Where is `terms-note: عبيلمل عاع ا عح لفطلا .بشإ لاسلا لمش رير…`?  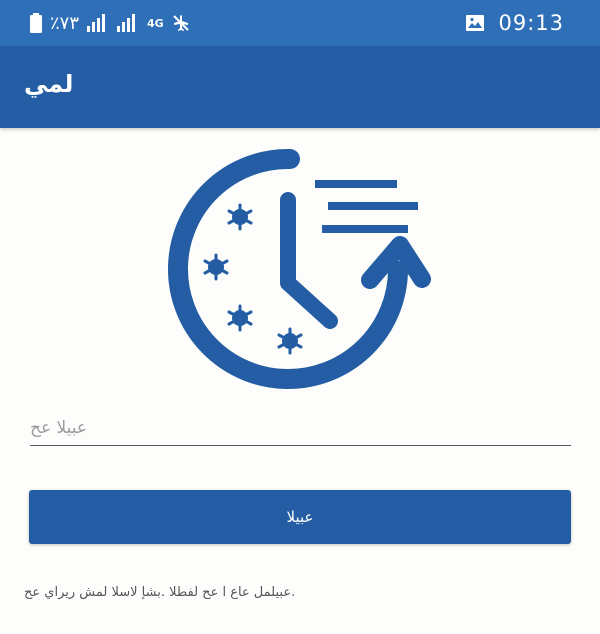 terms-note: عبيلمل عاع ا عح لفطلا .بشإ لاسلا لمش رير… is located at coordinates (160, 592).